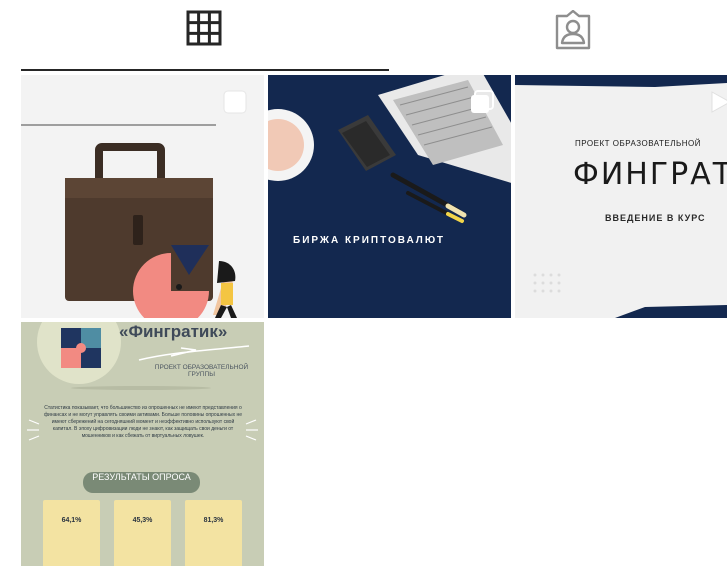 Image resolution: width=727 pixels, height=566 pixels. I want to click on post-tile-2: БИРЖА КРИПТОВАЛЮТ, so click(389, 196).